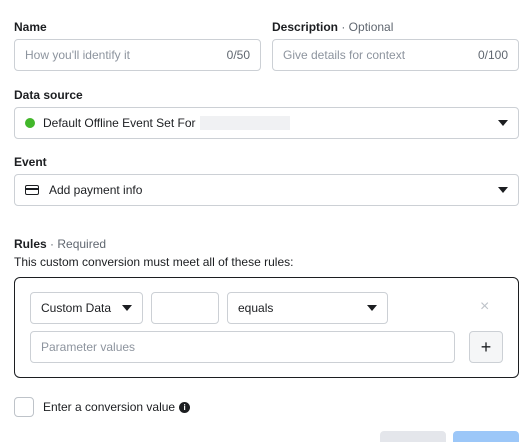  What do you see at coordinates (333, 27) in the screenshot?
I see `description-label: Description · Optional` at bounding box center [333, 27].